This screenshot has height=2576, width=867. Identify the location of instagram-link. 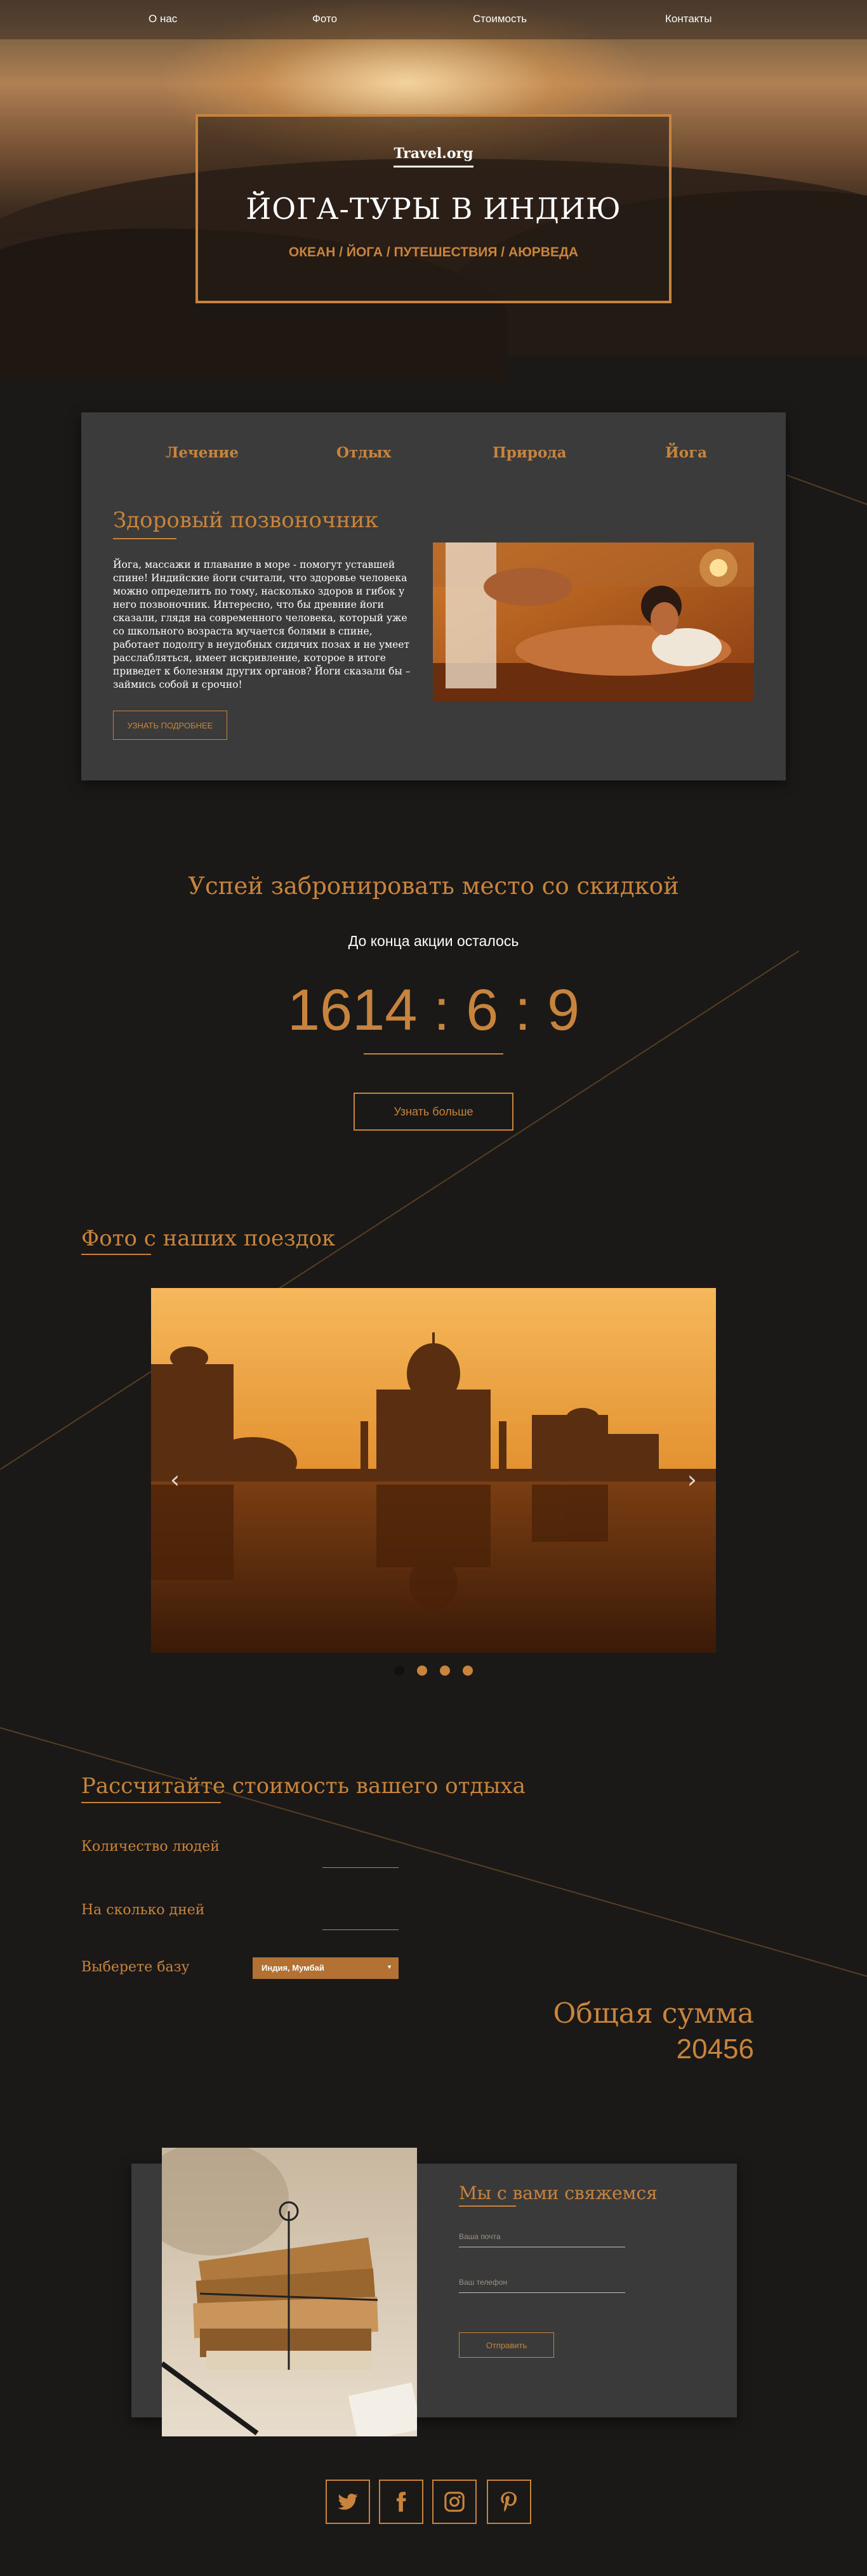
(454, 2502).